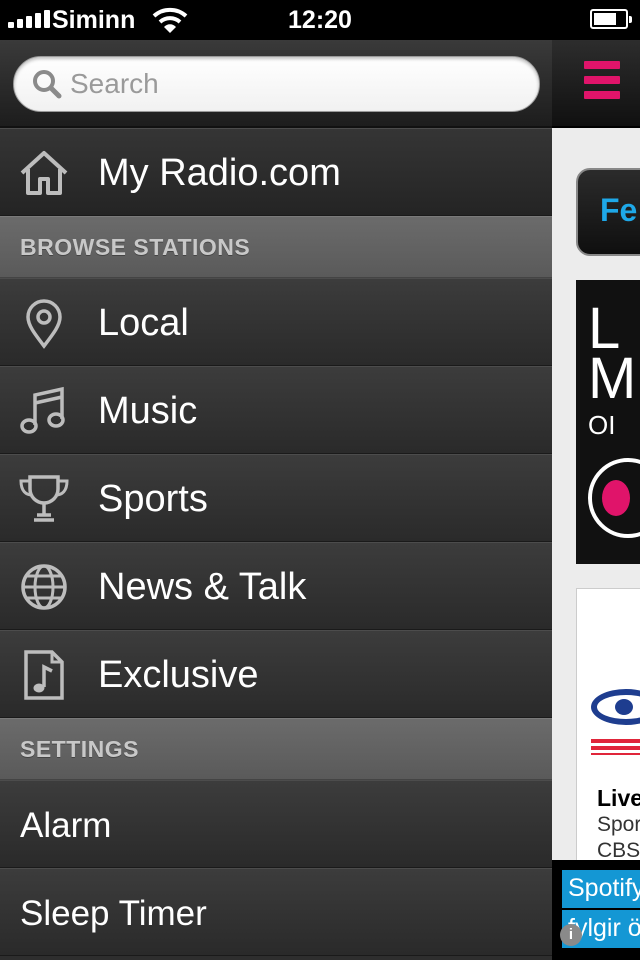 This screenshot has width=640, height=960. What do you see at coordinates (202, 587) in the screenshot?
I see `menu-item-label: News & Talk` at bounding box center [202, 587].